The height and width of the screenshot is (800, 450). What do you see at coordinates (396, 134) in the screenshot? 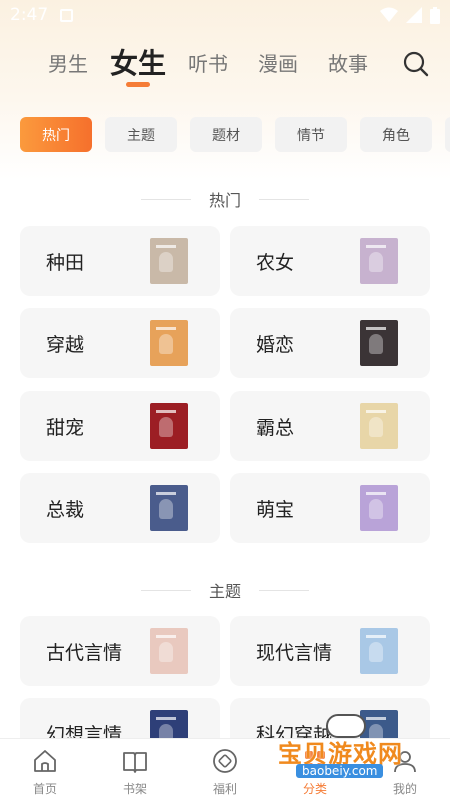
I see `chip-character: 角色` at bounding box center [396, 134].